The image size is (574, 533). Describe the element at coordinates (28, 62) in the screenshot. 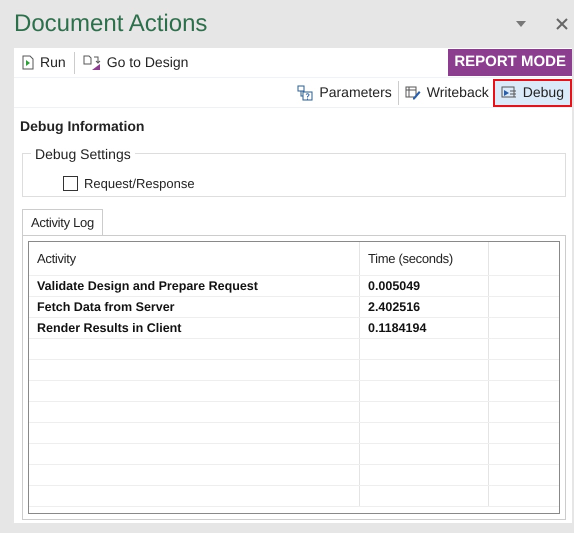

I see `run-icon` at that location.